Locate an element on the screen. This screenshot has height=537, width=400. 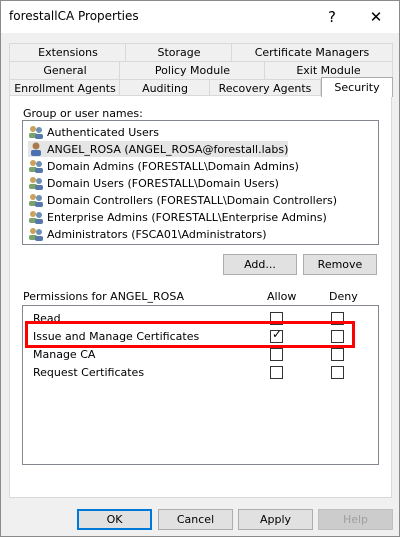
user-list-item: Authenticated Users is located at coordinates (93, 132).